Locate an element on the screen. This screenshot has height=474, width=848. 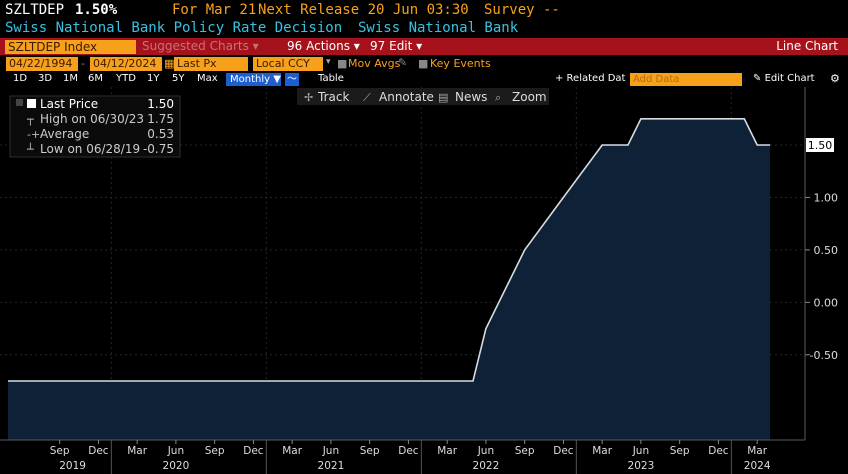
high-marker-icon: ┬ is located at coordinates (30, 119).